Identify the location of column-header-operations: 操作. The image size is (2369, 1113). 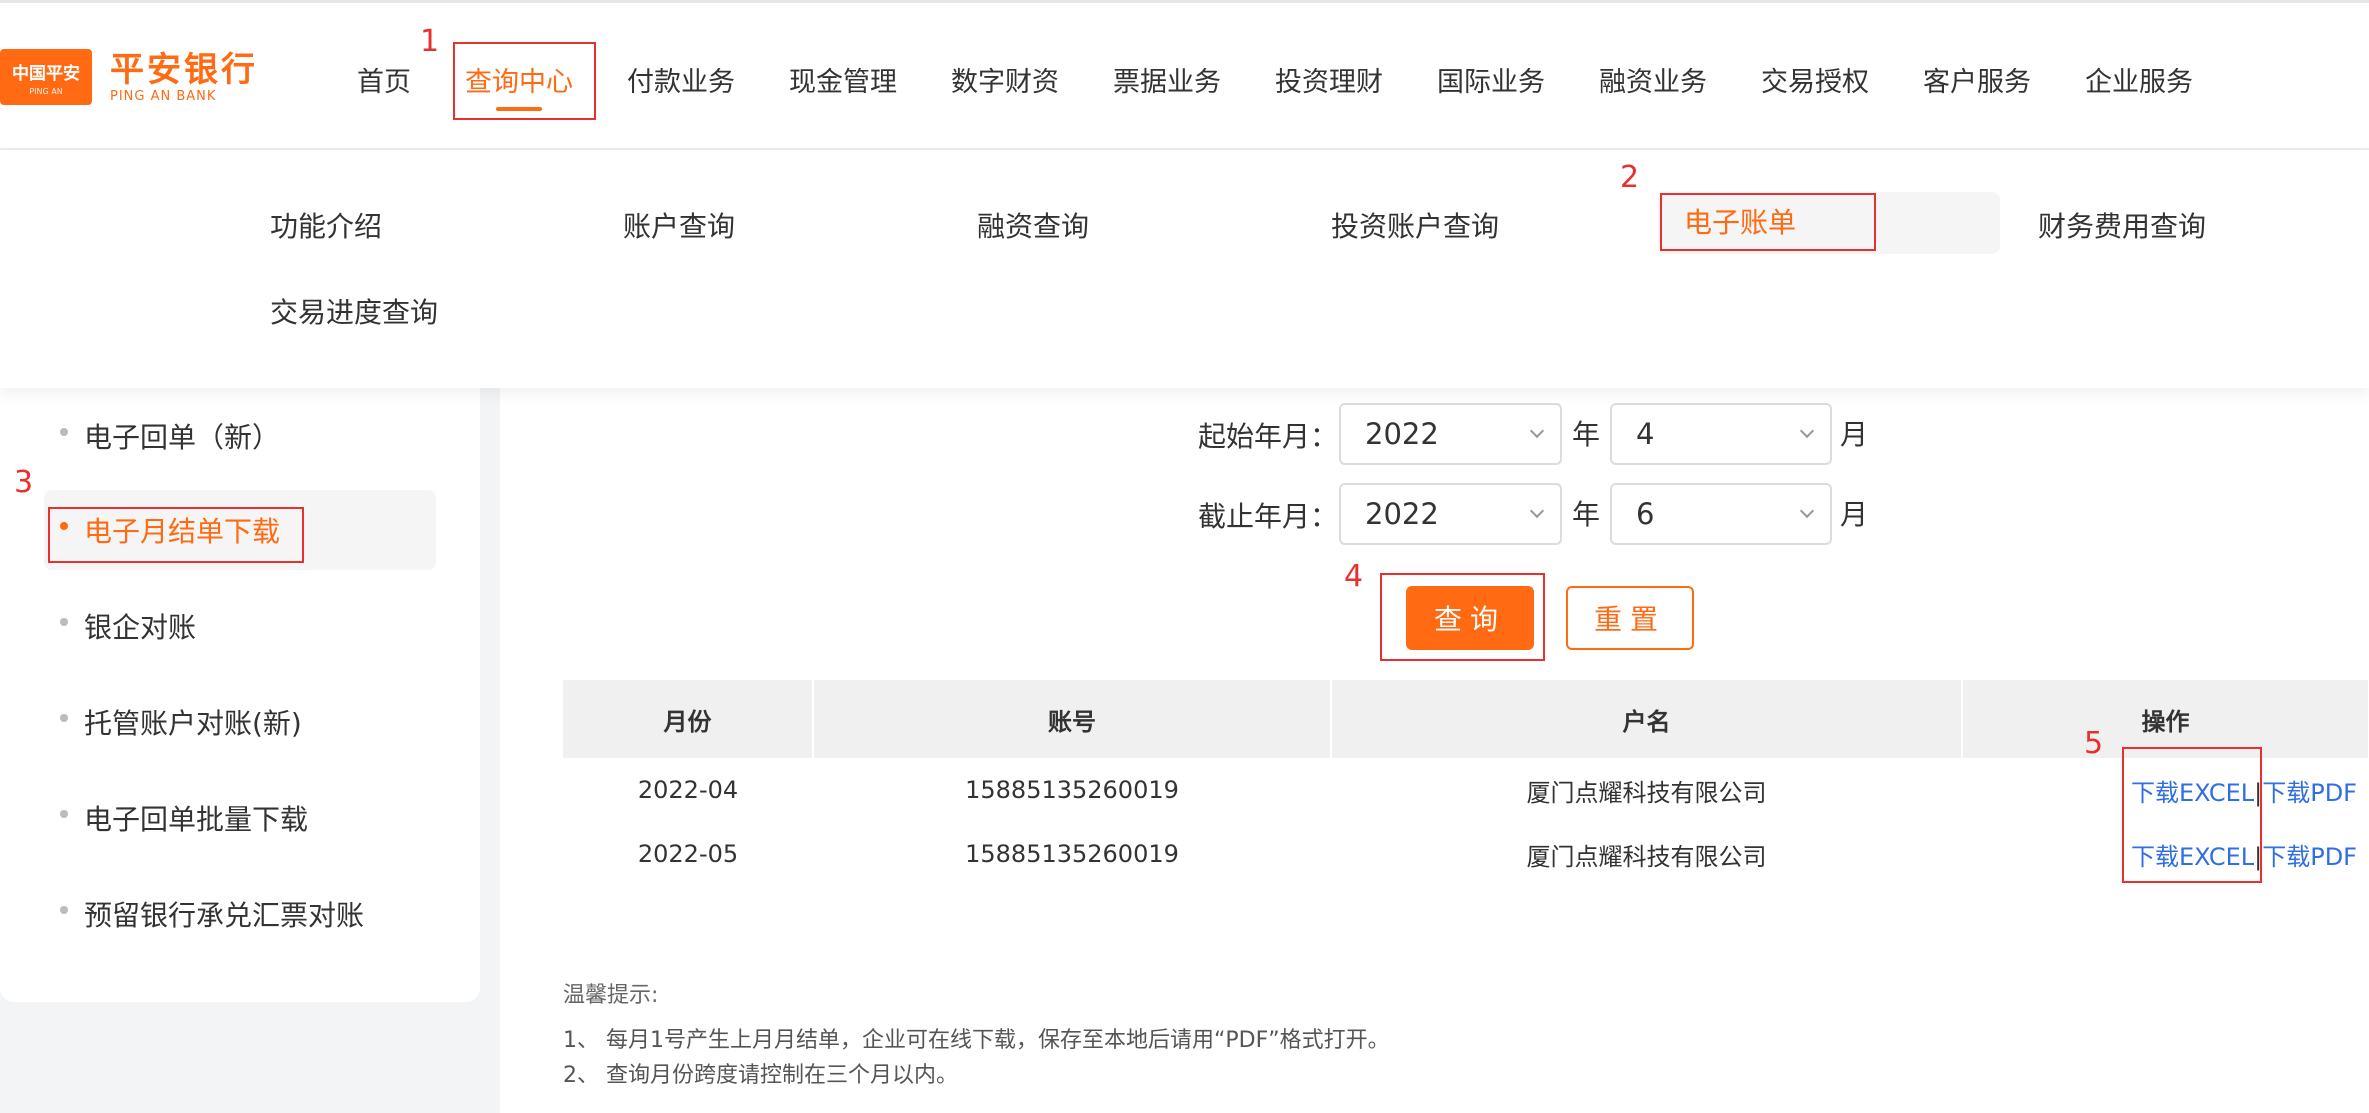
(2165, 719).